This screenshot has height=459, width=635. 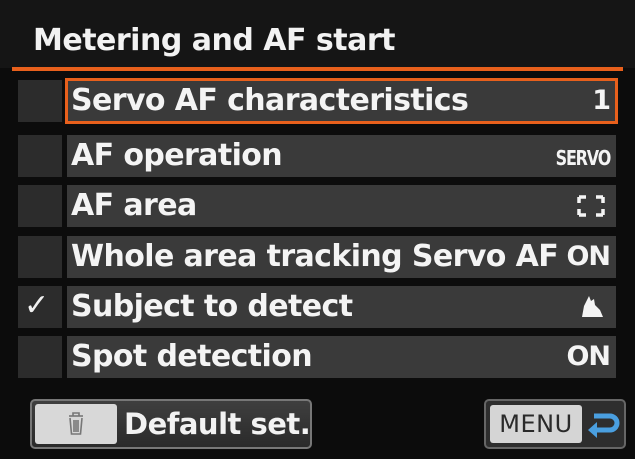 I want to click on menu-key-label: MENU, so click(x=536, y=424).